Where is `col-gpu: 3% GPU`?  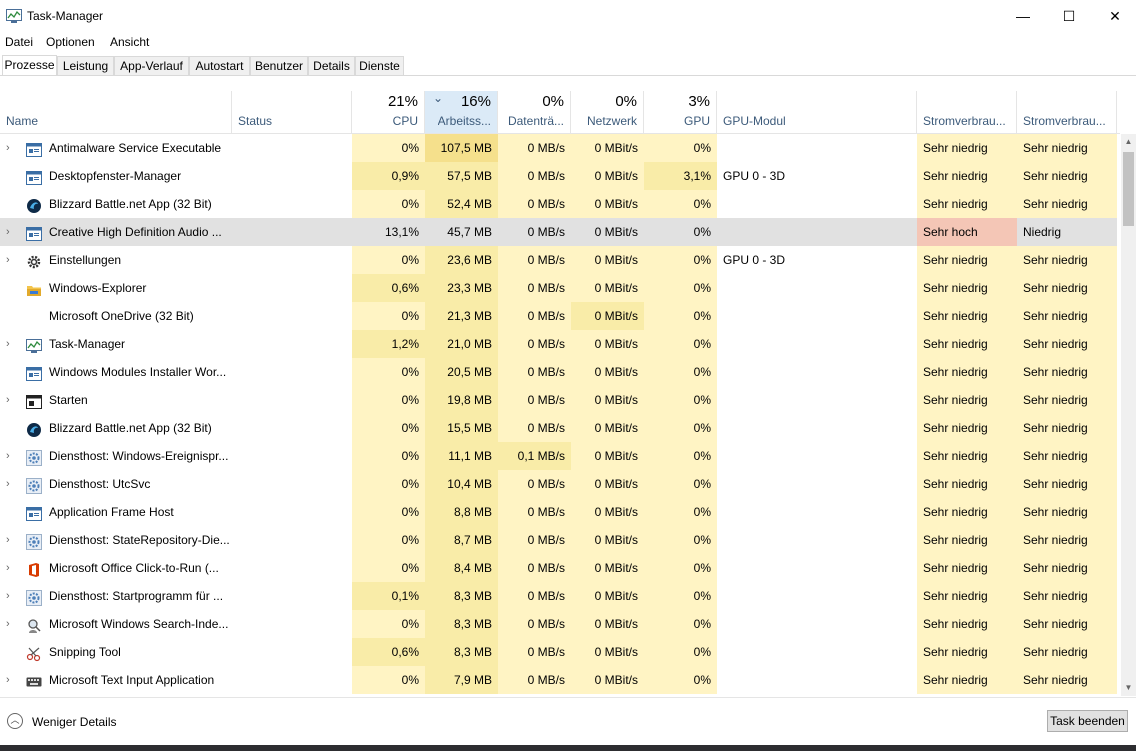 col-gpu: 3% GPU is located at coordinates (680, 112).